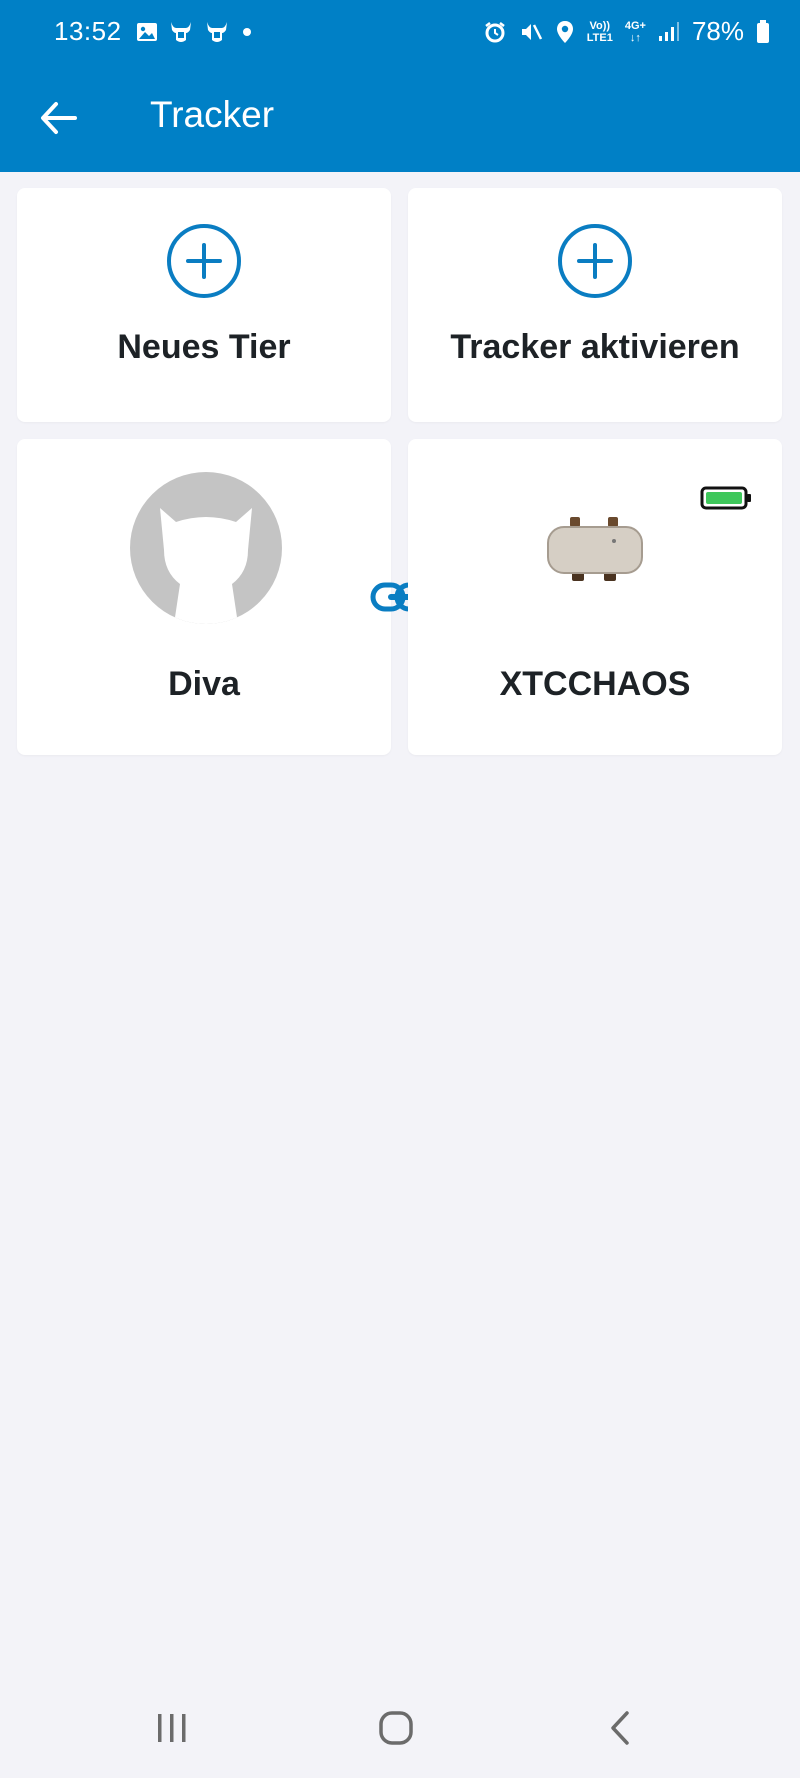 The width and height of the screenshot is (800, 1778). I want to click on new-pet-card: Neues Tier, so click(204, 305).